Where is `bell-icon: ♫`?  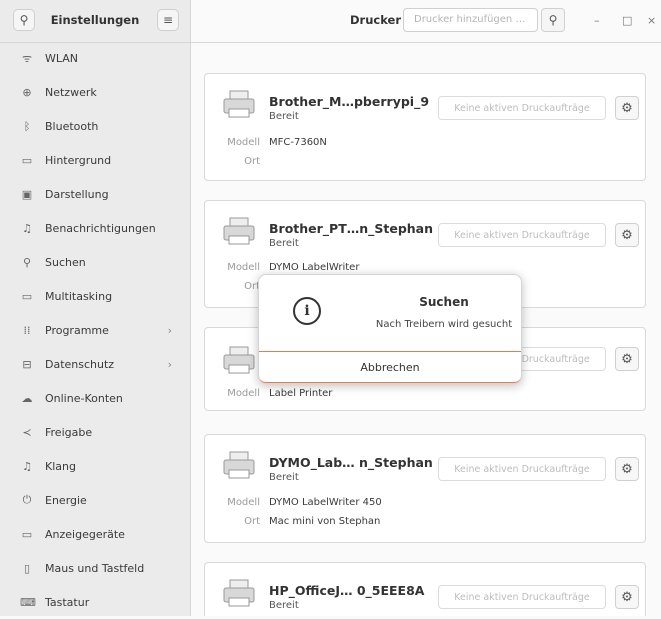
bell-icon: ♫ is located at coordinates (27, 228).